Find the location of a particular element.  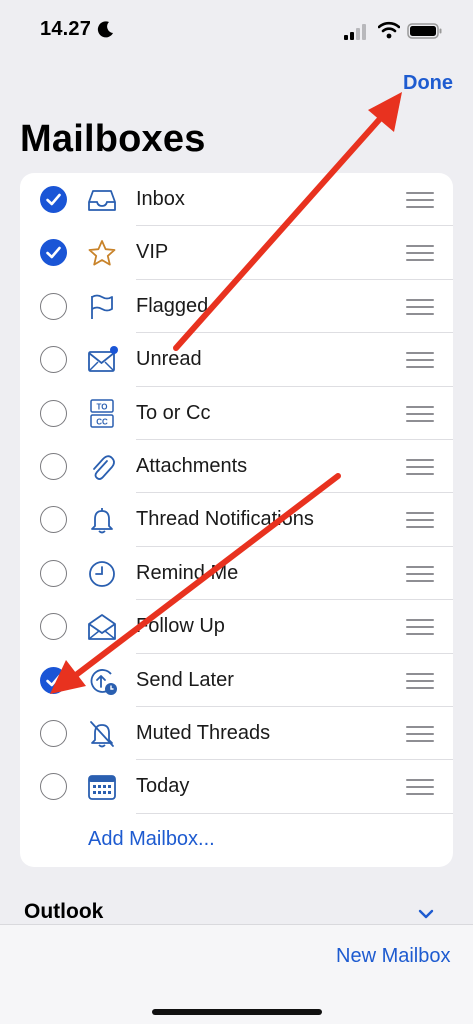

mailbox-row-unread: Unread is located at coordinates (236, 360).